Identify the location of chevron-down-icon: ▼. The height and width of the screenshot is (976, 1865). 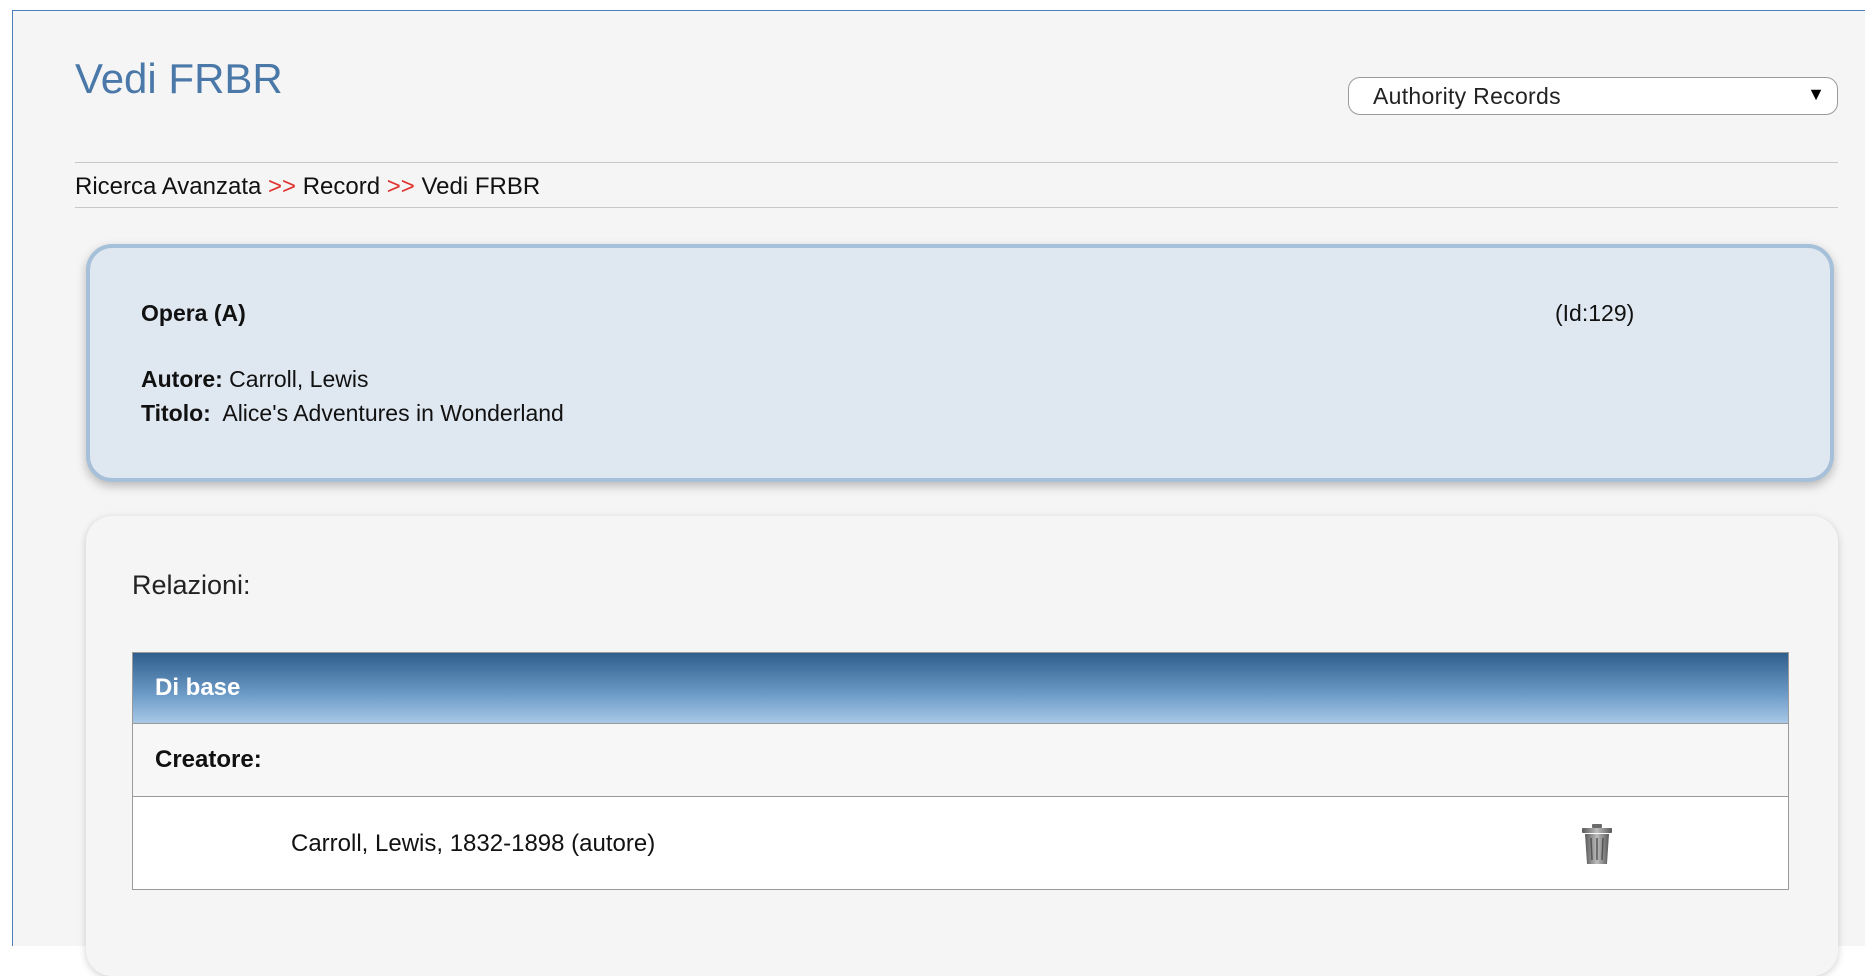
(1816, 94).